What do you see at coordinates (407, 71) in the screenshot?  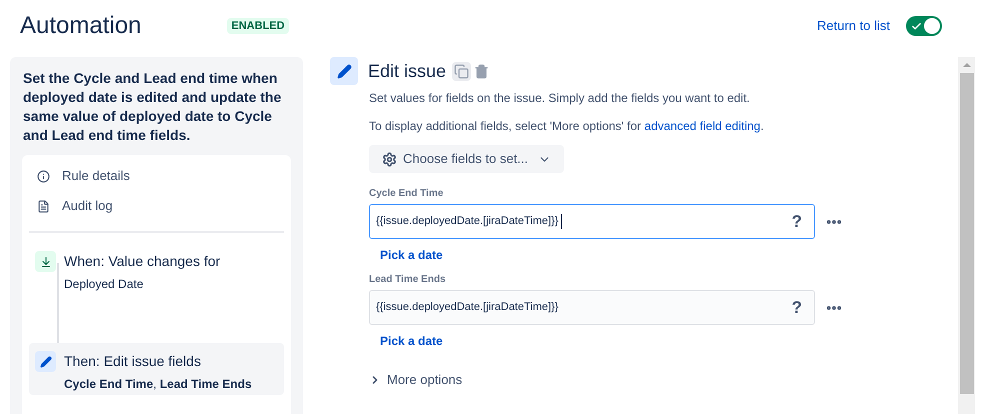 I see `editor-title: Edit issue` at bounding box center [407, 71].